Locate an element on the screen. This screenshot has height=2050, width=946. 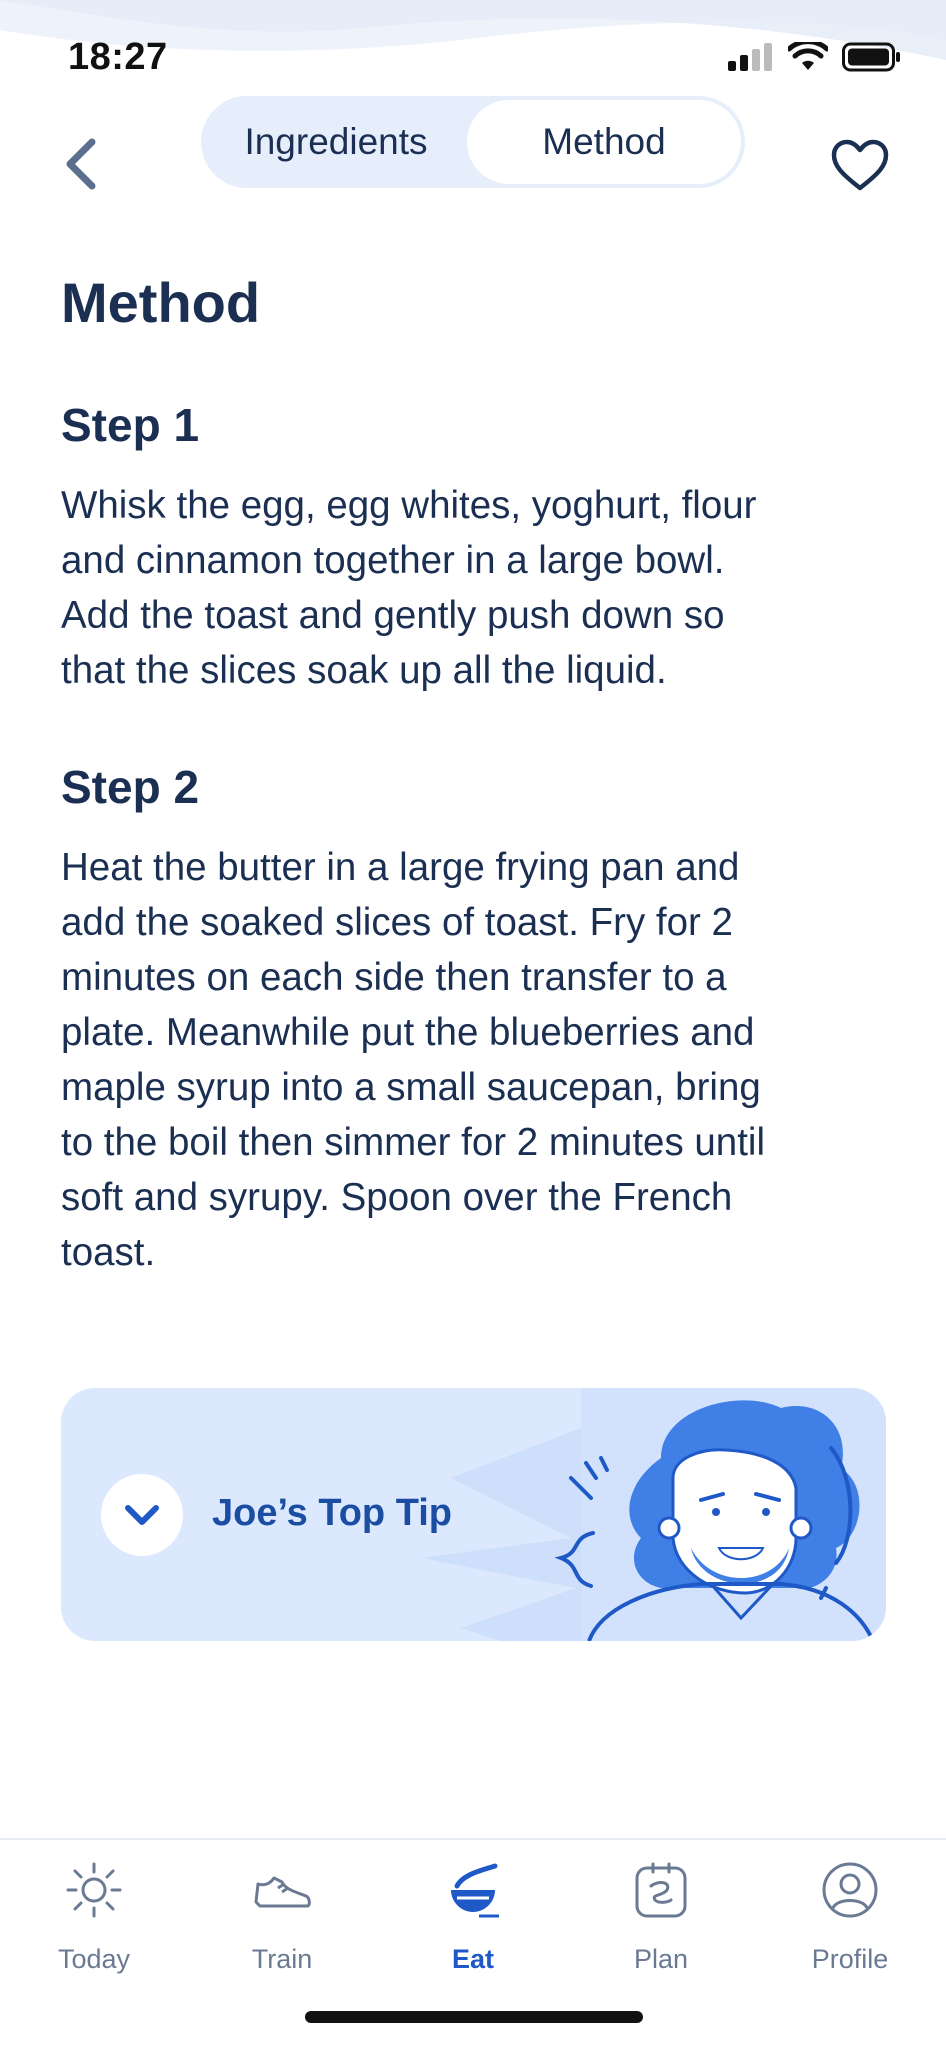
tab-today: Today is located at coordinates (94, 1920).